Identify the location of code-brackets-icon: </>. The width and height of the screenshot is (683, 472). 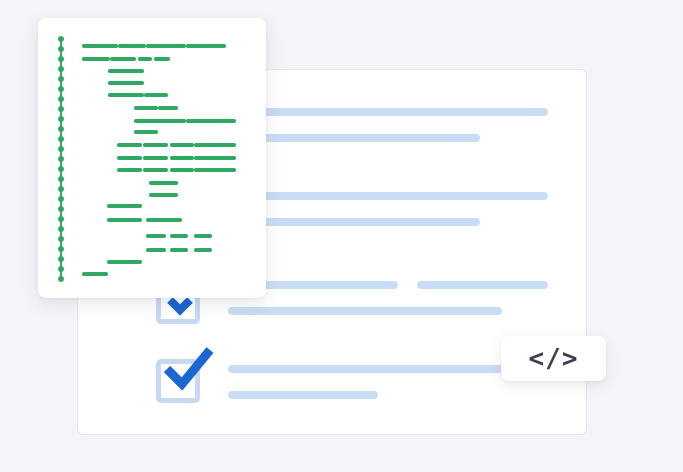
(553, 358).